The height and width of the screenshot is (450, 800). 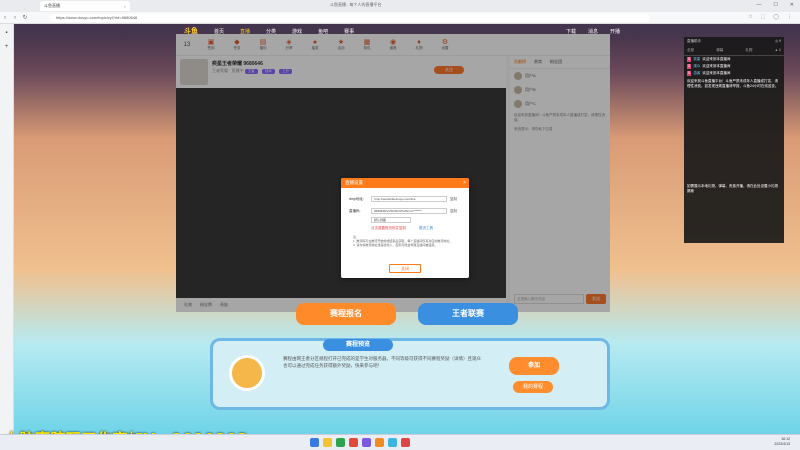 What do you see at coordinates (758, 5) in the screenshot?
I see `minimize-icon: —` at bounding box center [758, 5].